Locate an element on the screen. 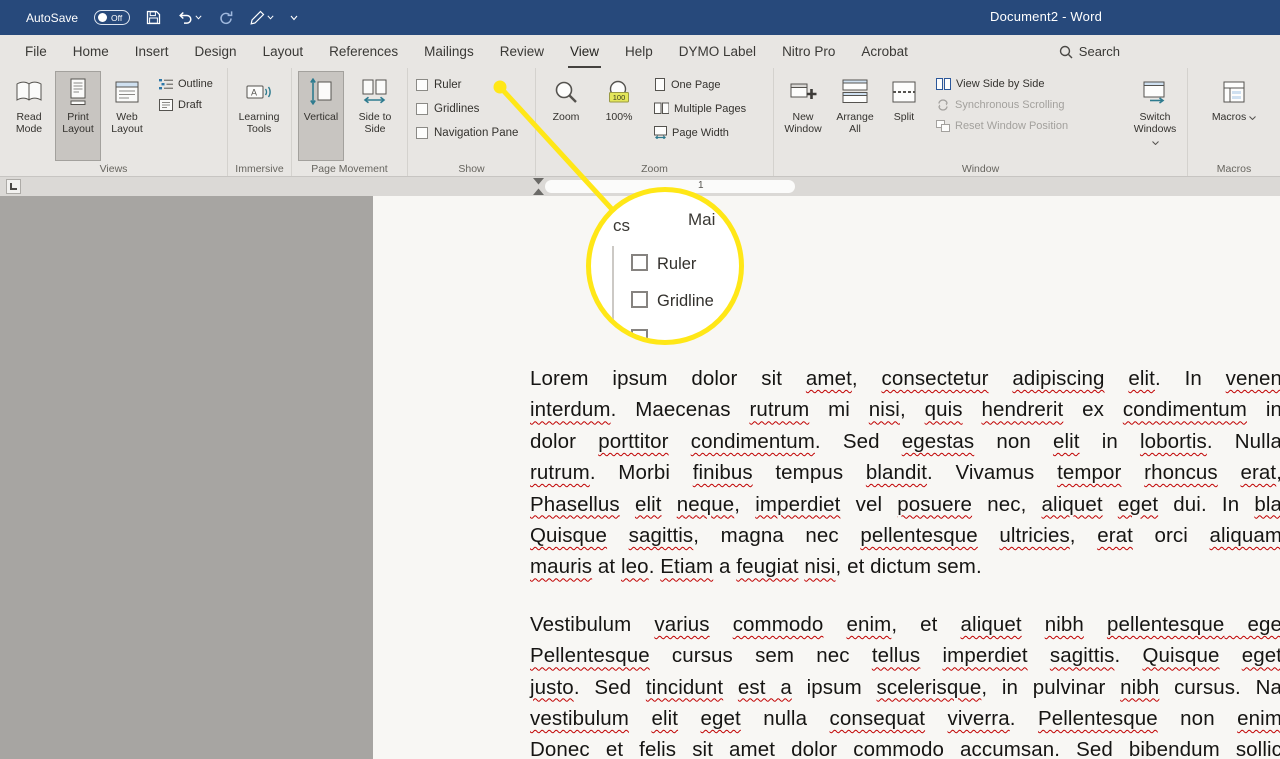 This screenshot has width=1280, height=759. tab-stop-icon is located at coordinates (13, 186).